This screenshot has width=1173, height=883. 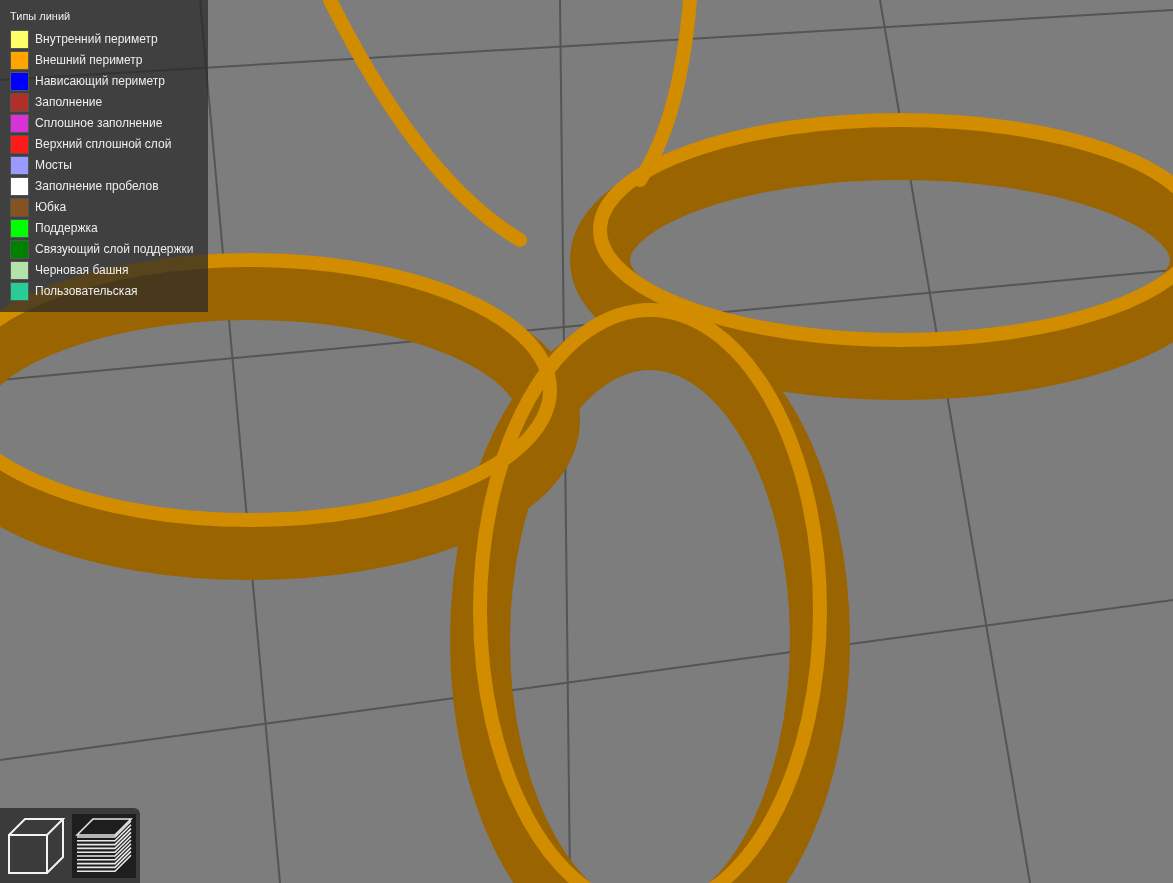 I want to click on legend-label: Заполнение, so click(x=69, y=102).